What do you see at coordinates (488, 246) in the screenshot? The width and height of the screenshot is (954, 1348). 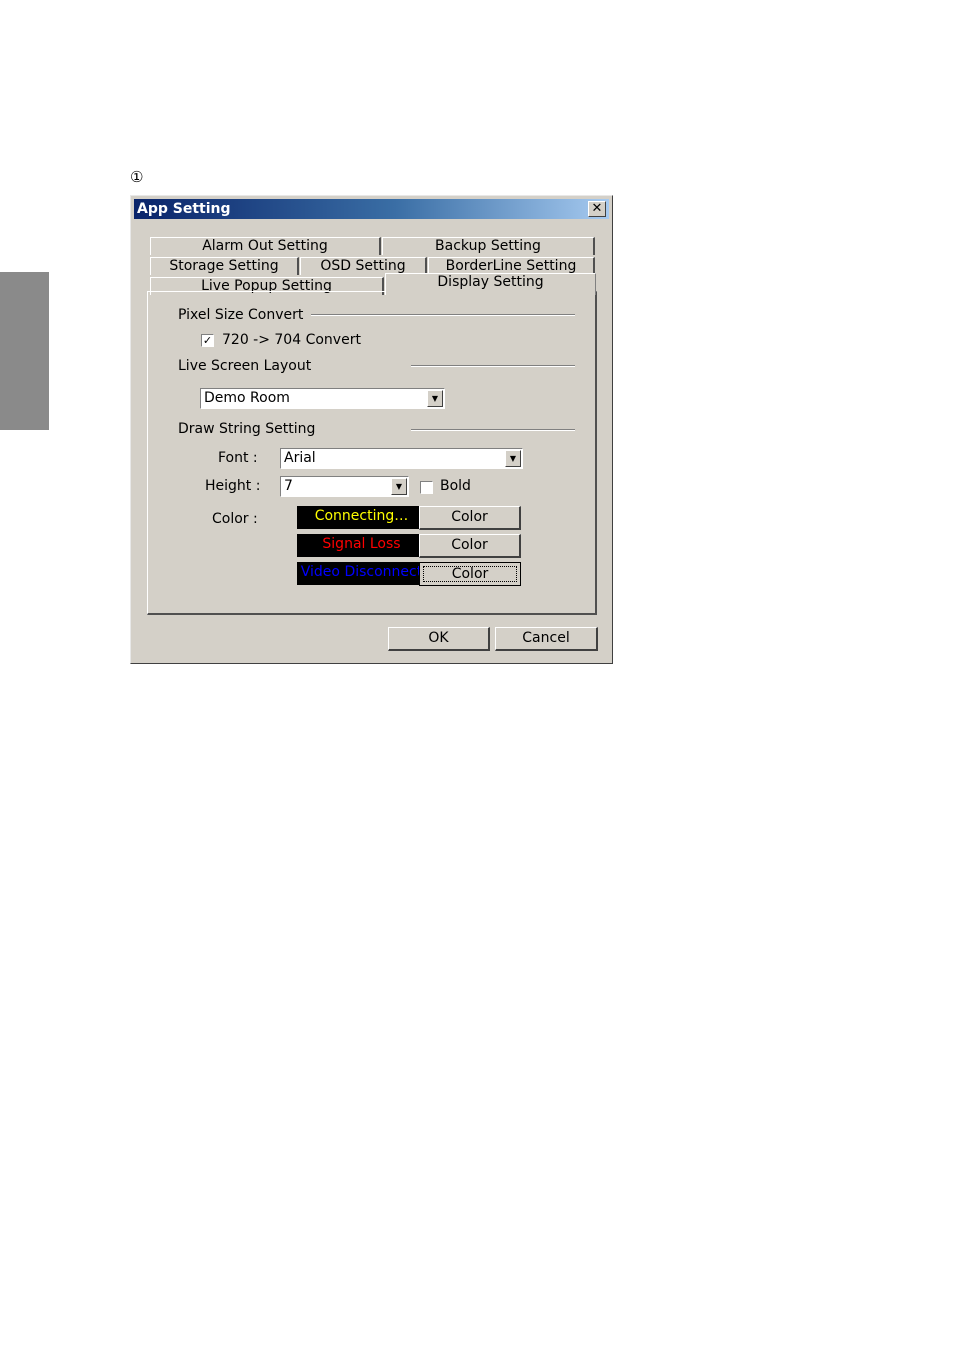 I see `tab-backup-setting: Backup Setting` at bounding box center [488, 246].